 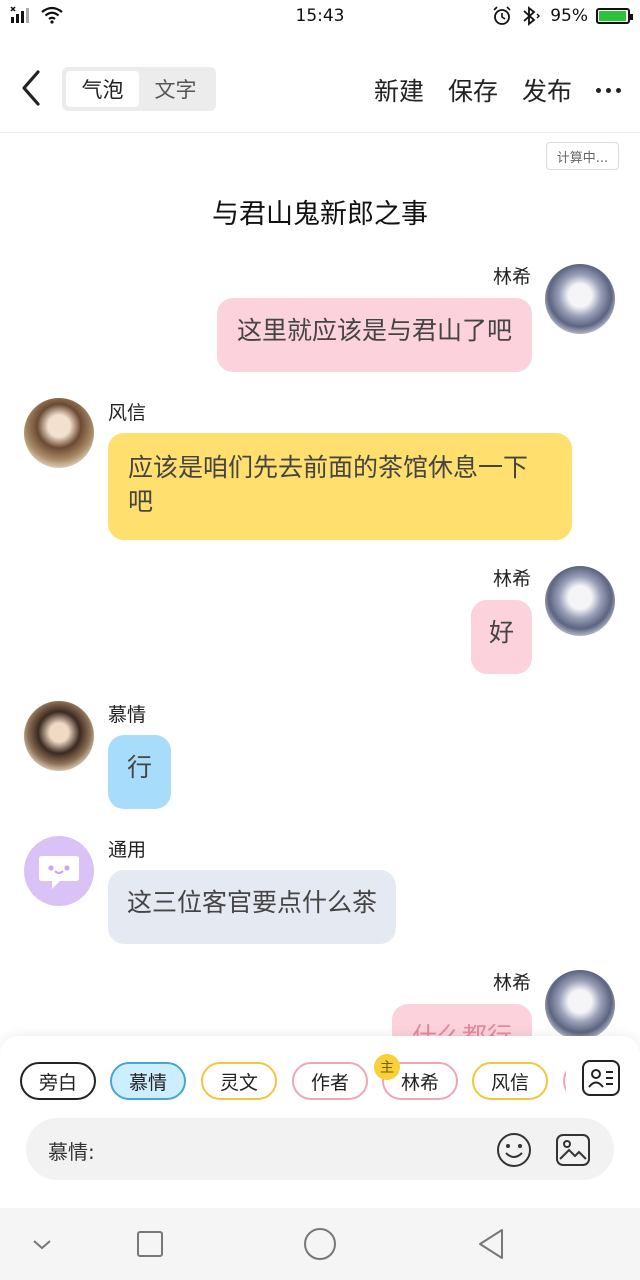 I want to click on avatar-muqing, so click(x=59, y=736).